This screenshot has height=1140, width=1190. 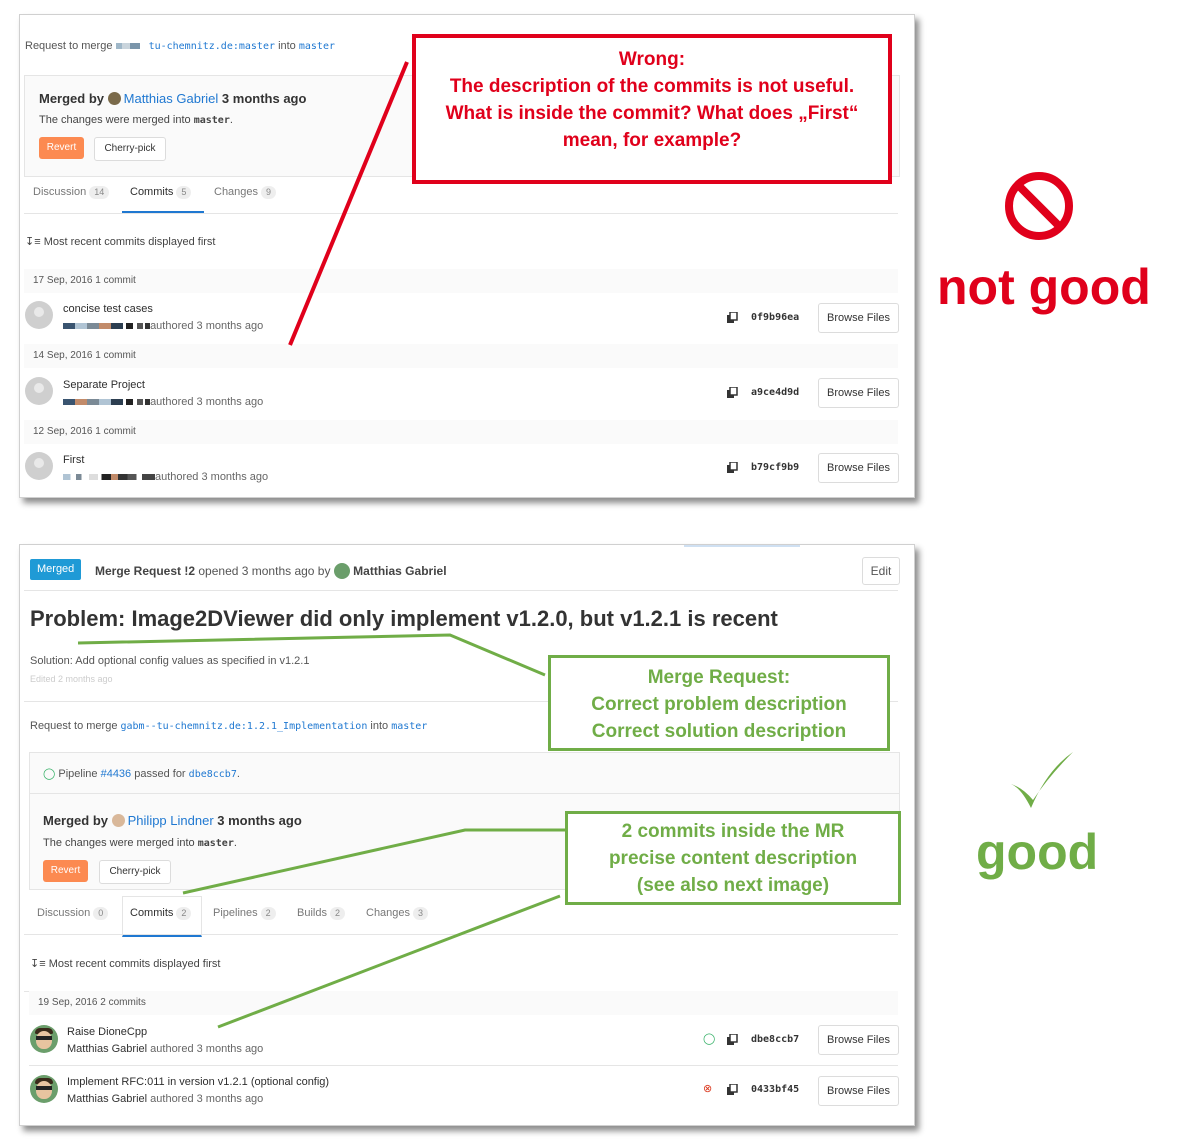 I want to click on annotation-line: Correct solution description, so click(x=719, y=731).